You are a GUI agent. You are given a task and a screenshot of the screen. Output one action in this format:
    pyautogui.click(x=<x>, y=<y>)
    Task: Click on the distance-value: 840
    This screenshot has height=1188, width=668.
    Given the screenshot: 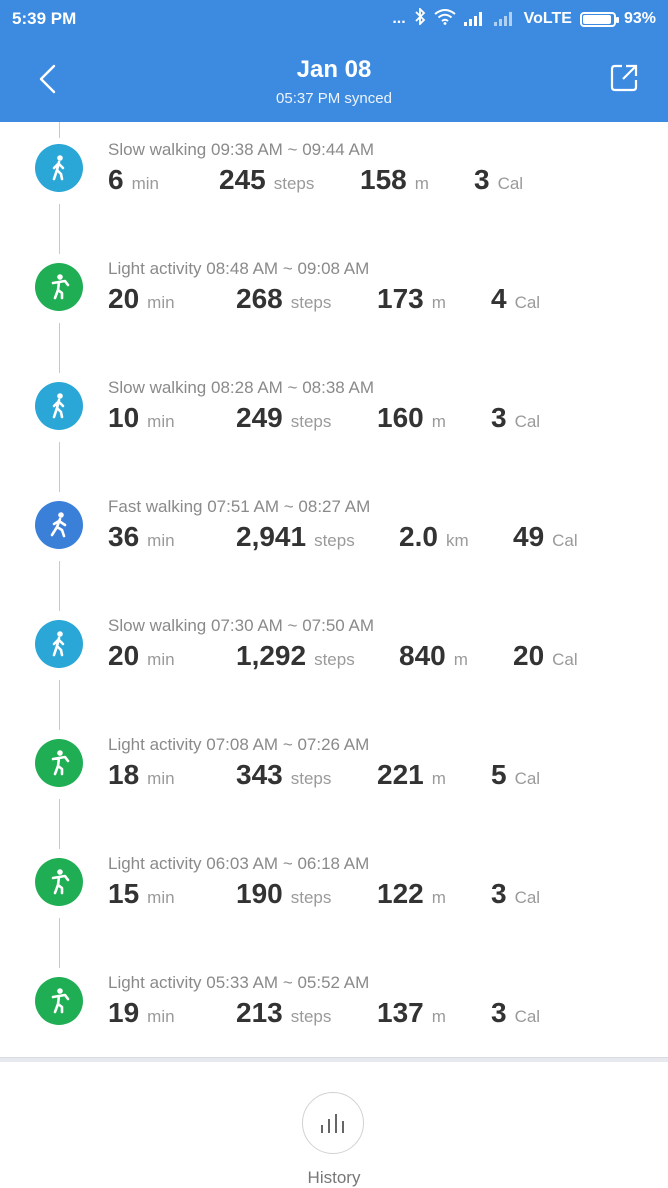 What is the action you would take?
    pyautogui.click(x=422, y=655)
    